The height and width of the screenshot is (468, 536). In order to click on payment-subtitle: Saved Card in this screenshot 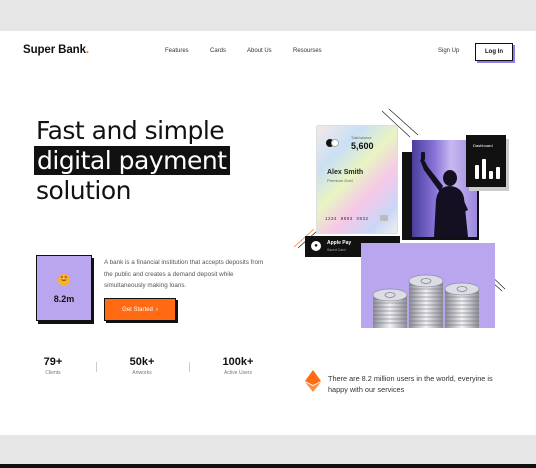, I will do `click(336, 250)`.